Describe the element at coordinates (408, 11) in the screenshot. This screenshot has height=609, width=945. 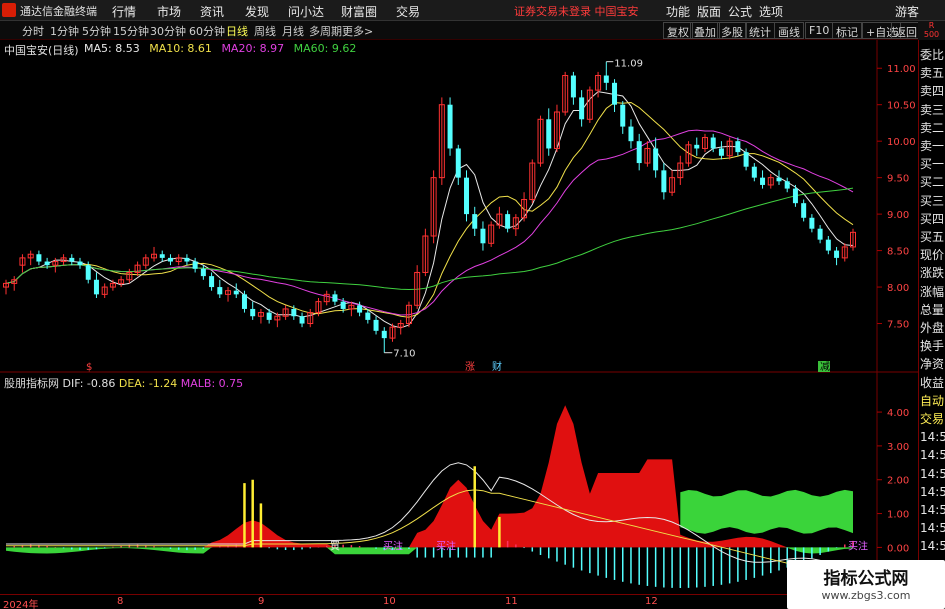
I see `menu-6: 交易` at that location.